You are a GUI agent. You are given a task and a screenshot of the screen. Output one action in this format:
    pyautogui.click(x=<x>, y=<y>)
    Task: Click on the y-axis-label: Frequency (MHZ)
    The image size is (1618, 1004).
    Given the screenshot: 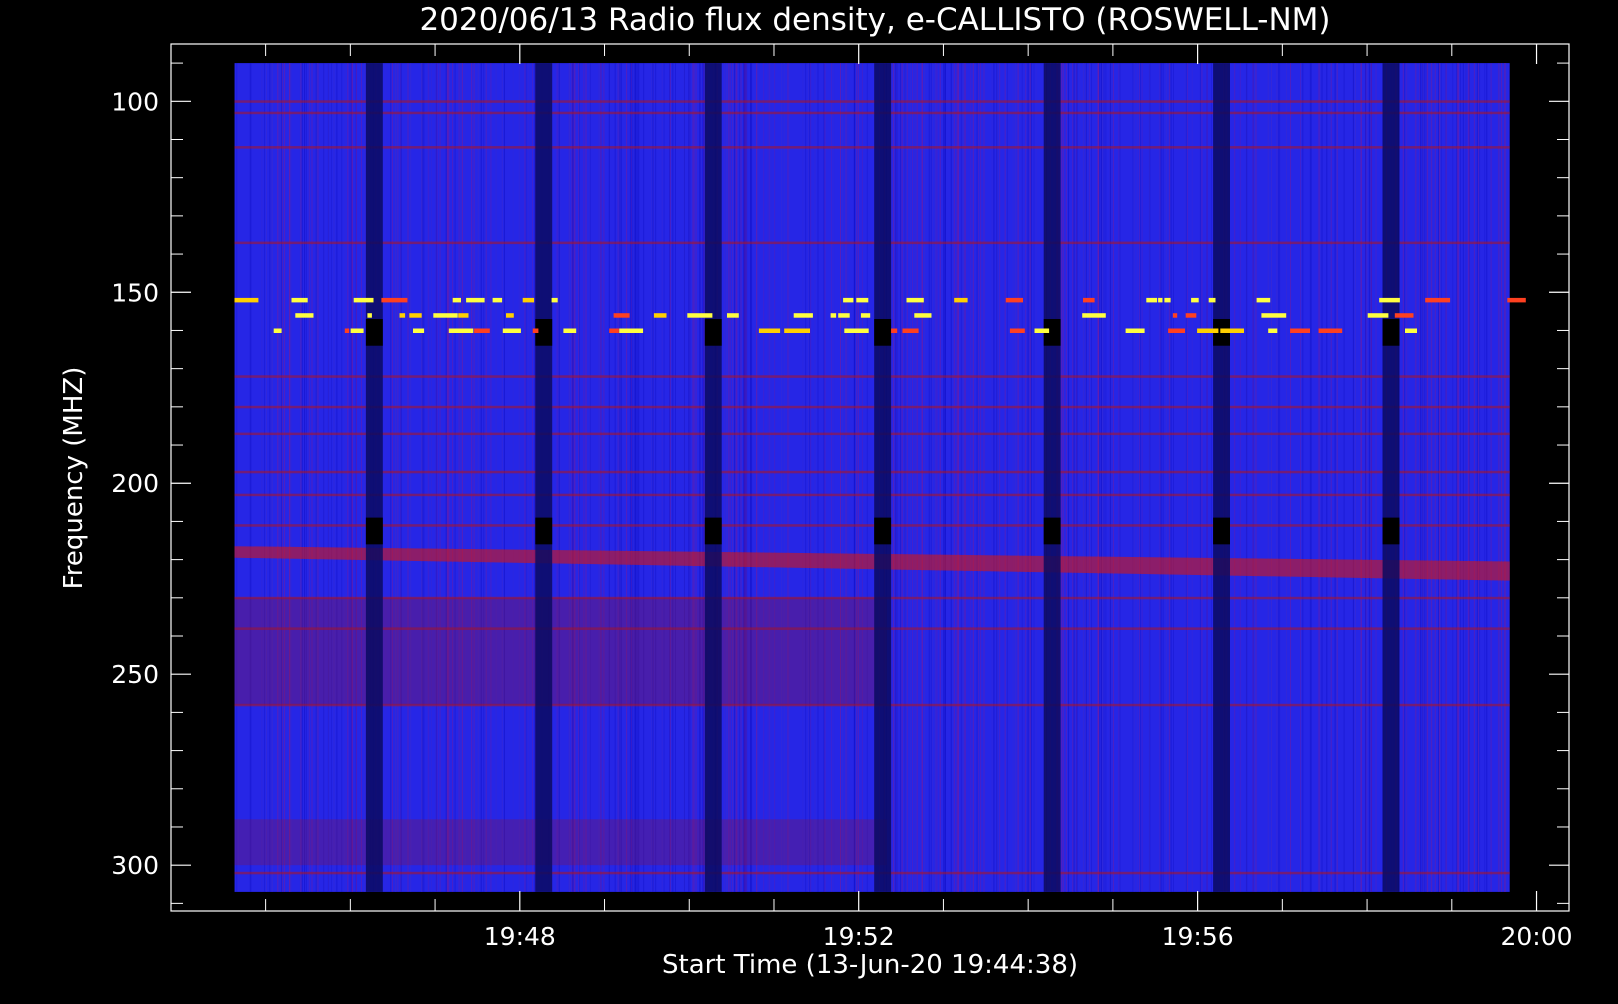 What is the action you would take?
    pyautogui.click(x=74, y=478)
    